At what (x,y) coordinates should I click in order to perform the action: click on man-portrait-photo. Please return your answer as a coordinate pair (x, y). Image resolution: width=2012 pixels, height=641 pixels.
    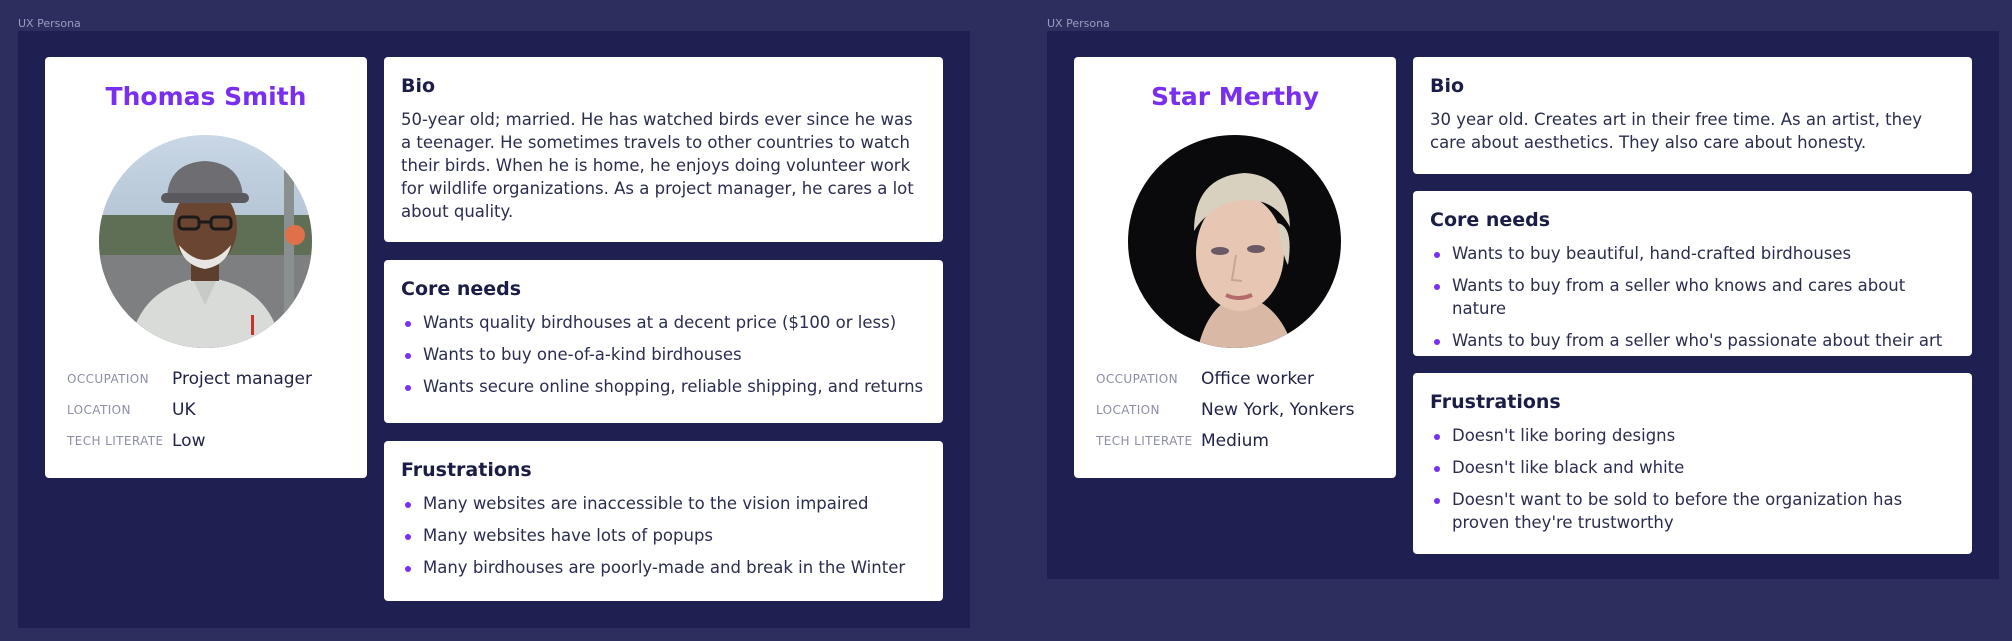
    Looking at the image, I should click on (205, 241).